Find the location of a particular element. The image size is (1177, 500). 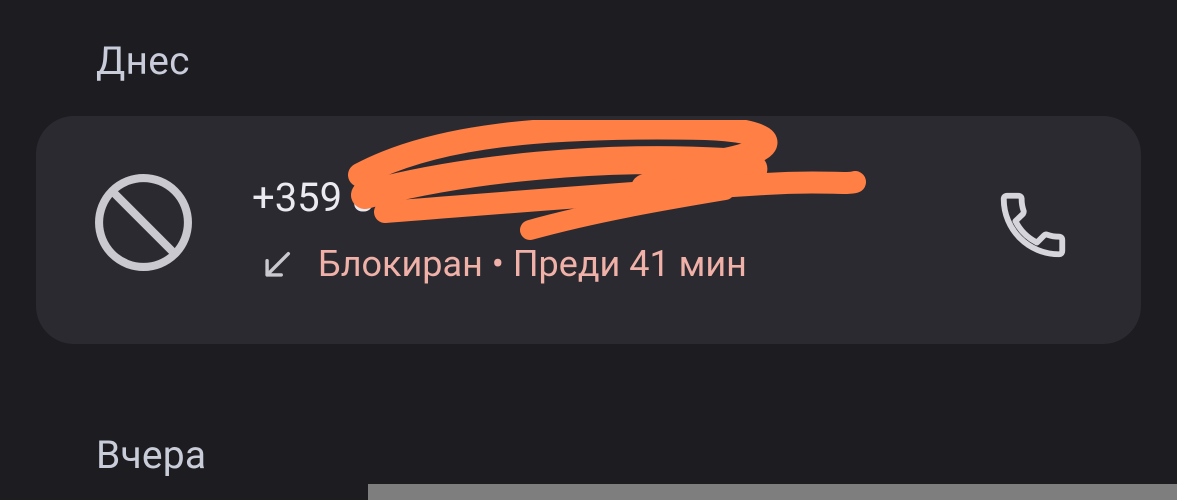

bottom-bar is located at coordinates (772, 492).